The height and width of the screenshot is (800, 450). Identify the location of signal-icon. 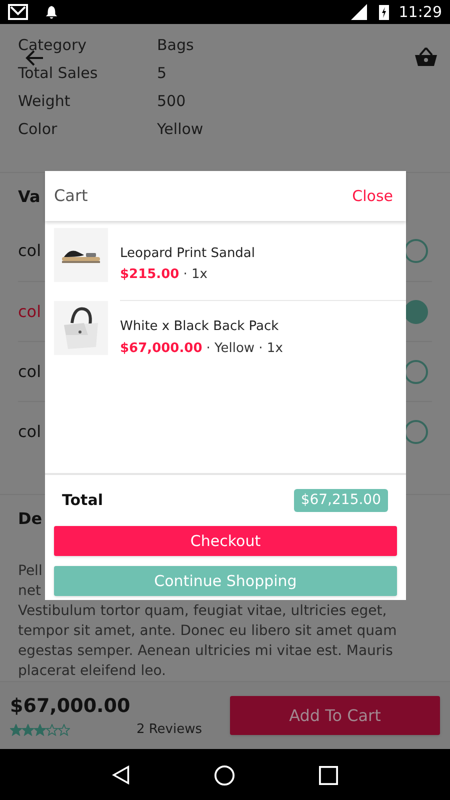
(358, 12).